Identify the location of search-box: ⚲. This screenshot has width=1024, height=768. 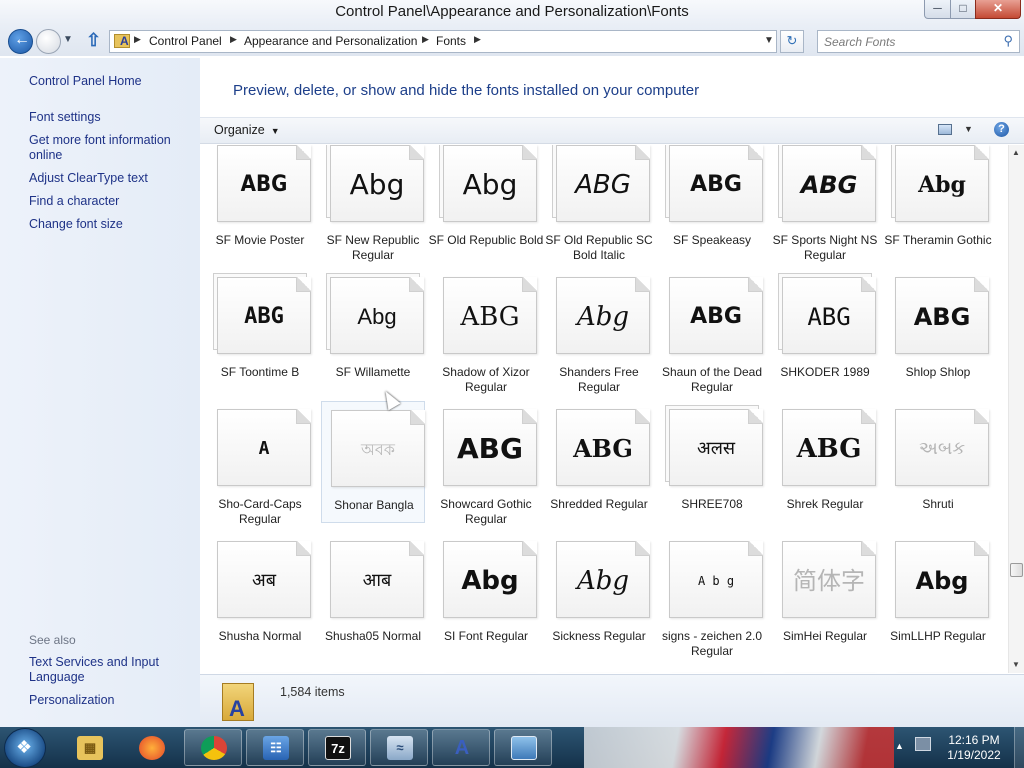
(918, 41).